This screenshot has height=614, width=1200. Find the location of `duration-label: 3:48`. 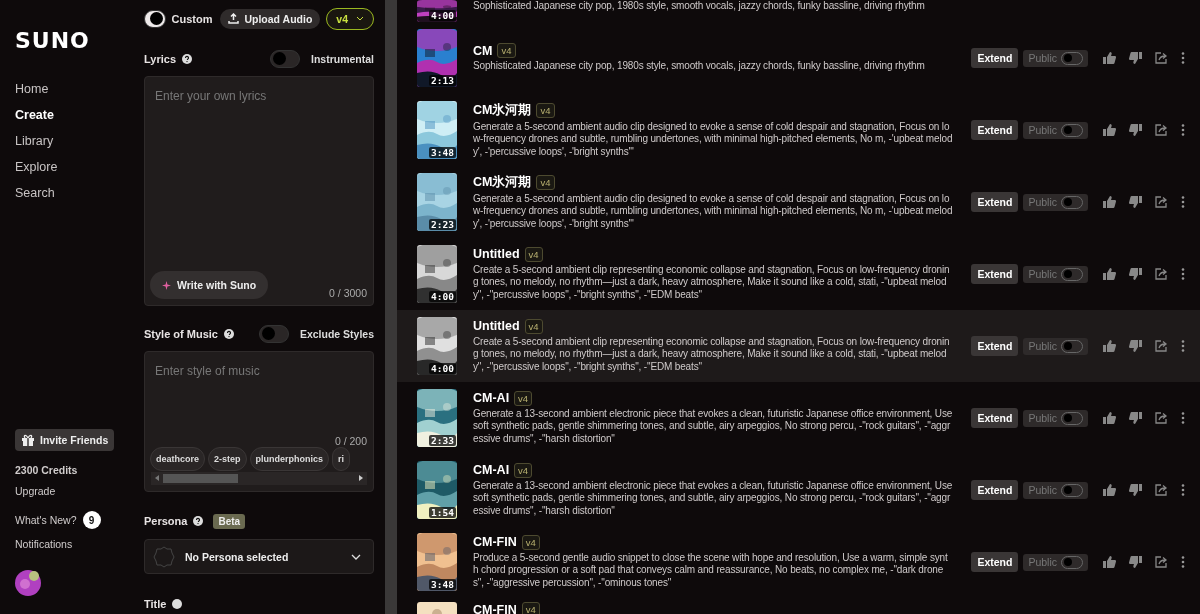

duration-label: 3:48 is located at coordinates (442, 584).